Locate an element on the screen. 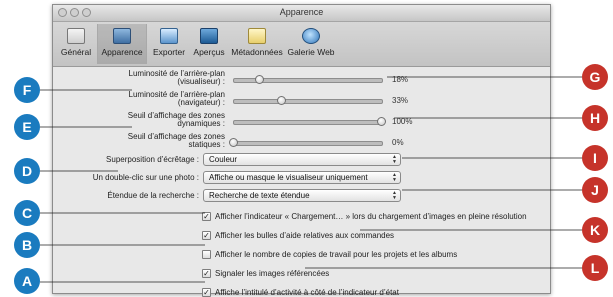  callout-badge: E is located at coordinates (27, 127).